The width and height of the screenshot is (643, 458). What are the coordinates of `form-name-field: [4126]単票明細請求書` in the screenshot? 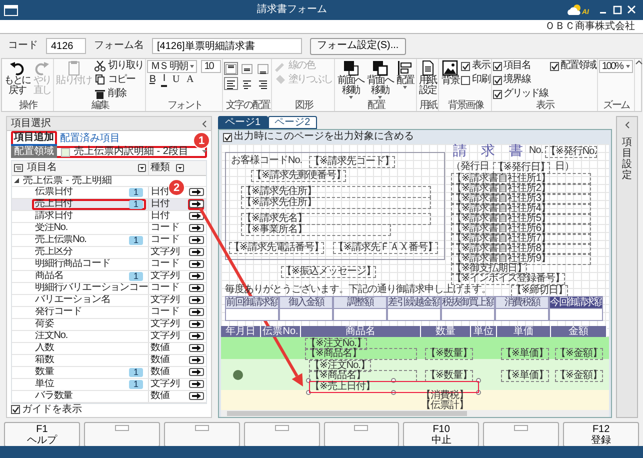 It's located at (227, 46).